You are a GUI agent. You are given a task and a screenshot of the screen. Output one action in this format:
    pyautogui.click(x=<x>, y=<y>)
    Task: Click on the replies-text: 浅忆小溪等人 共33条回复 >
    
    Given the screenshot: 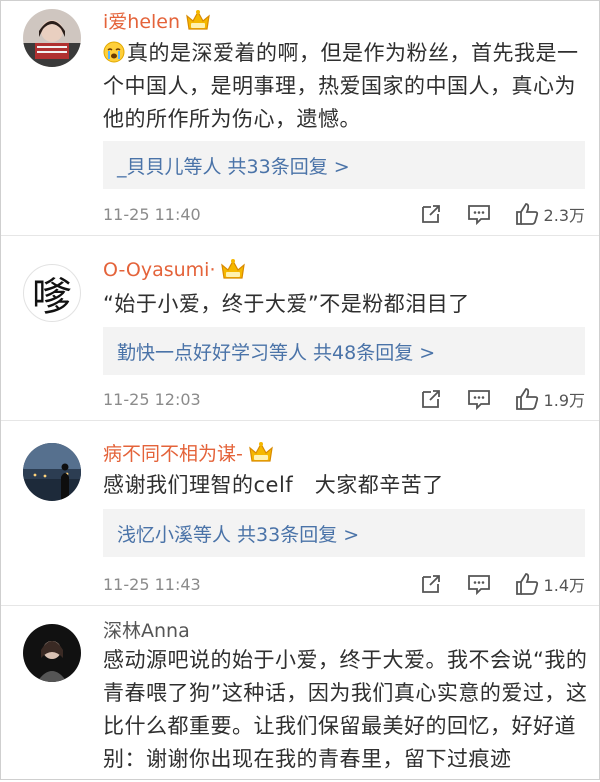 What is the action you would take?
    pyautogui.click(x=238, y=534)
    